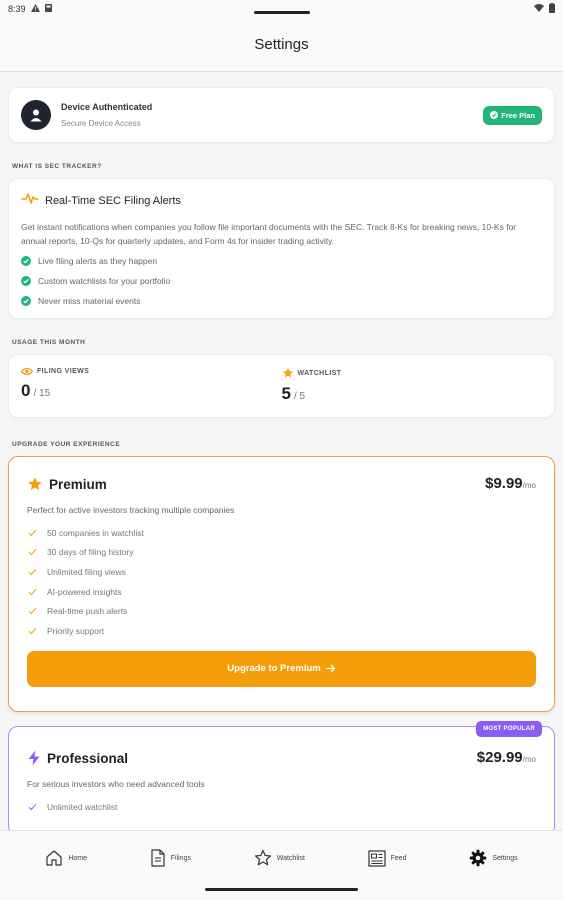  I want to click on feature-item: Custom watchlists for your portfolio, so click(281, 281).